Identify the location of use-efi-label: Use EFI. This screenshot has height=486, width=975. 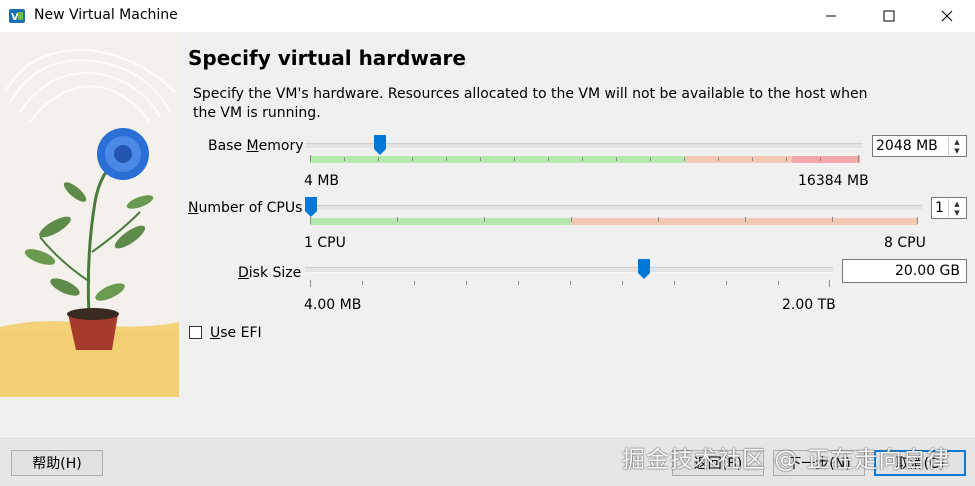
(236, 333).